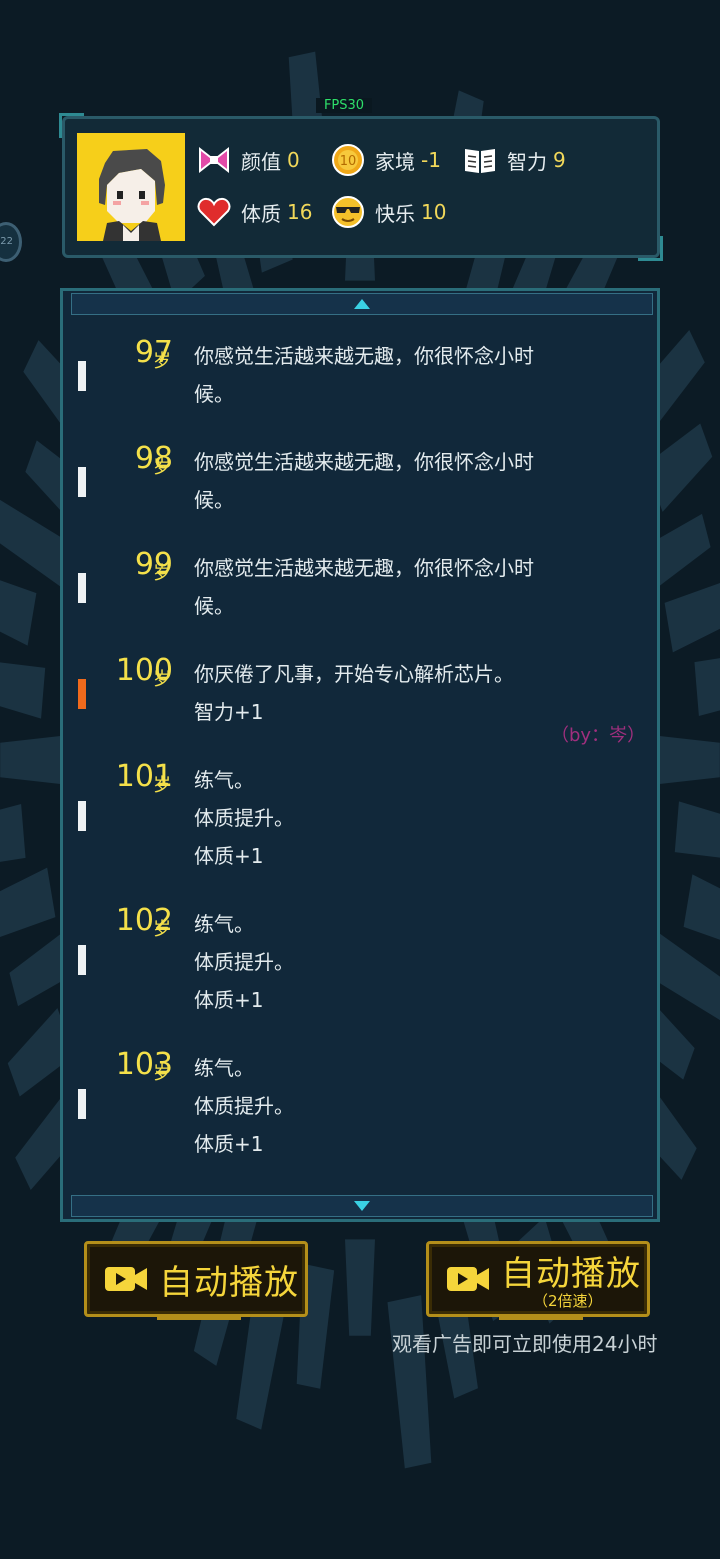 Image resolution: width=720 pixels, height=1559 pixels. What do you see at coordinates (82, 694) in the screenshot?
I see `entry-marker-highlight` at bounding box center [82, 694].